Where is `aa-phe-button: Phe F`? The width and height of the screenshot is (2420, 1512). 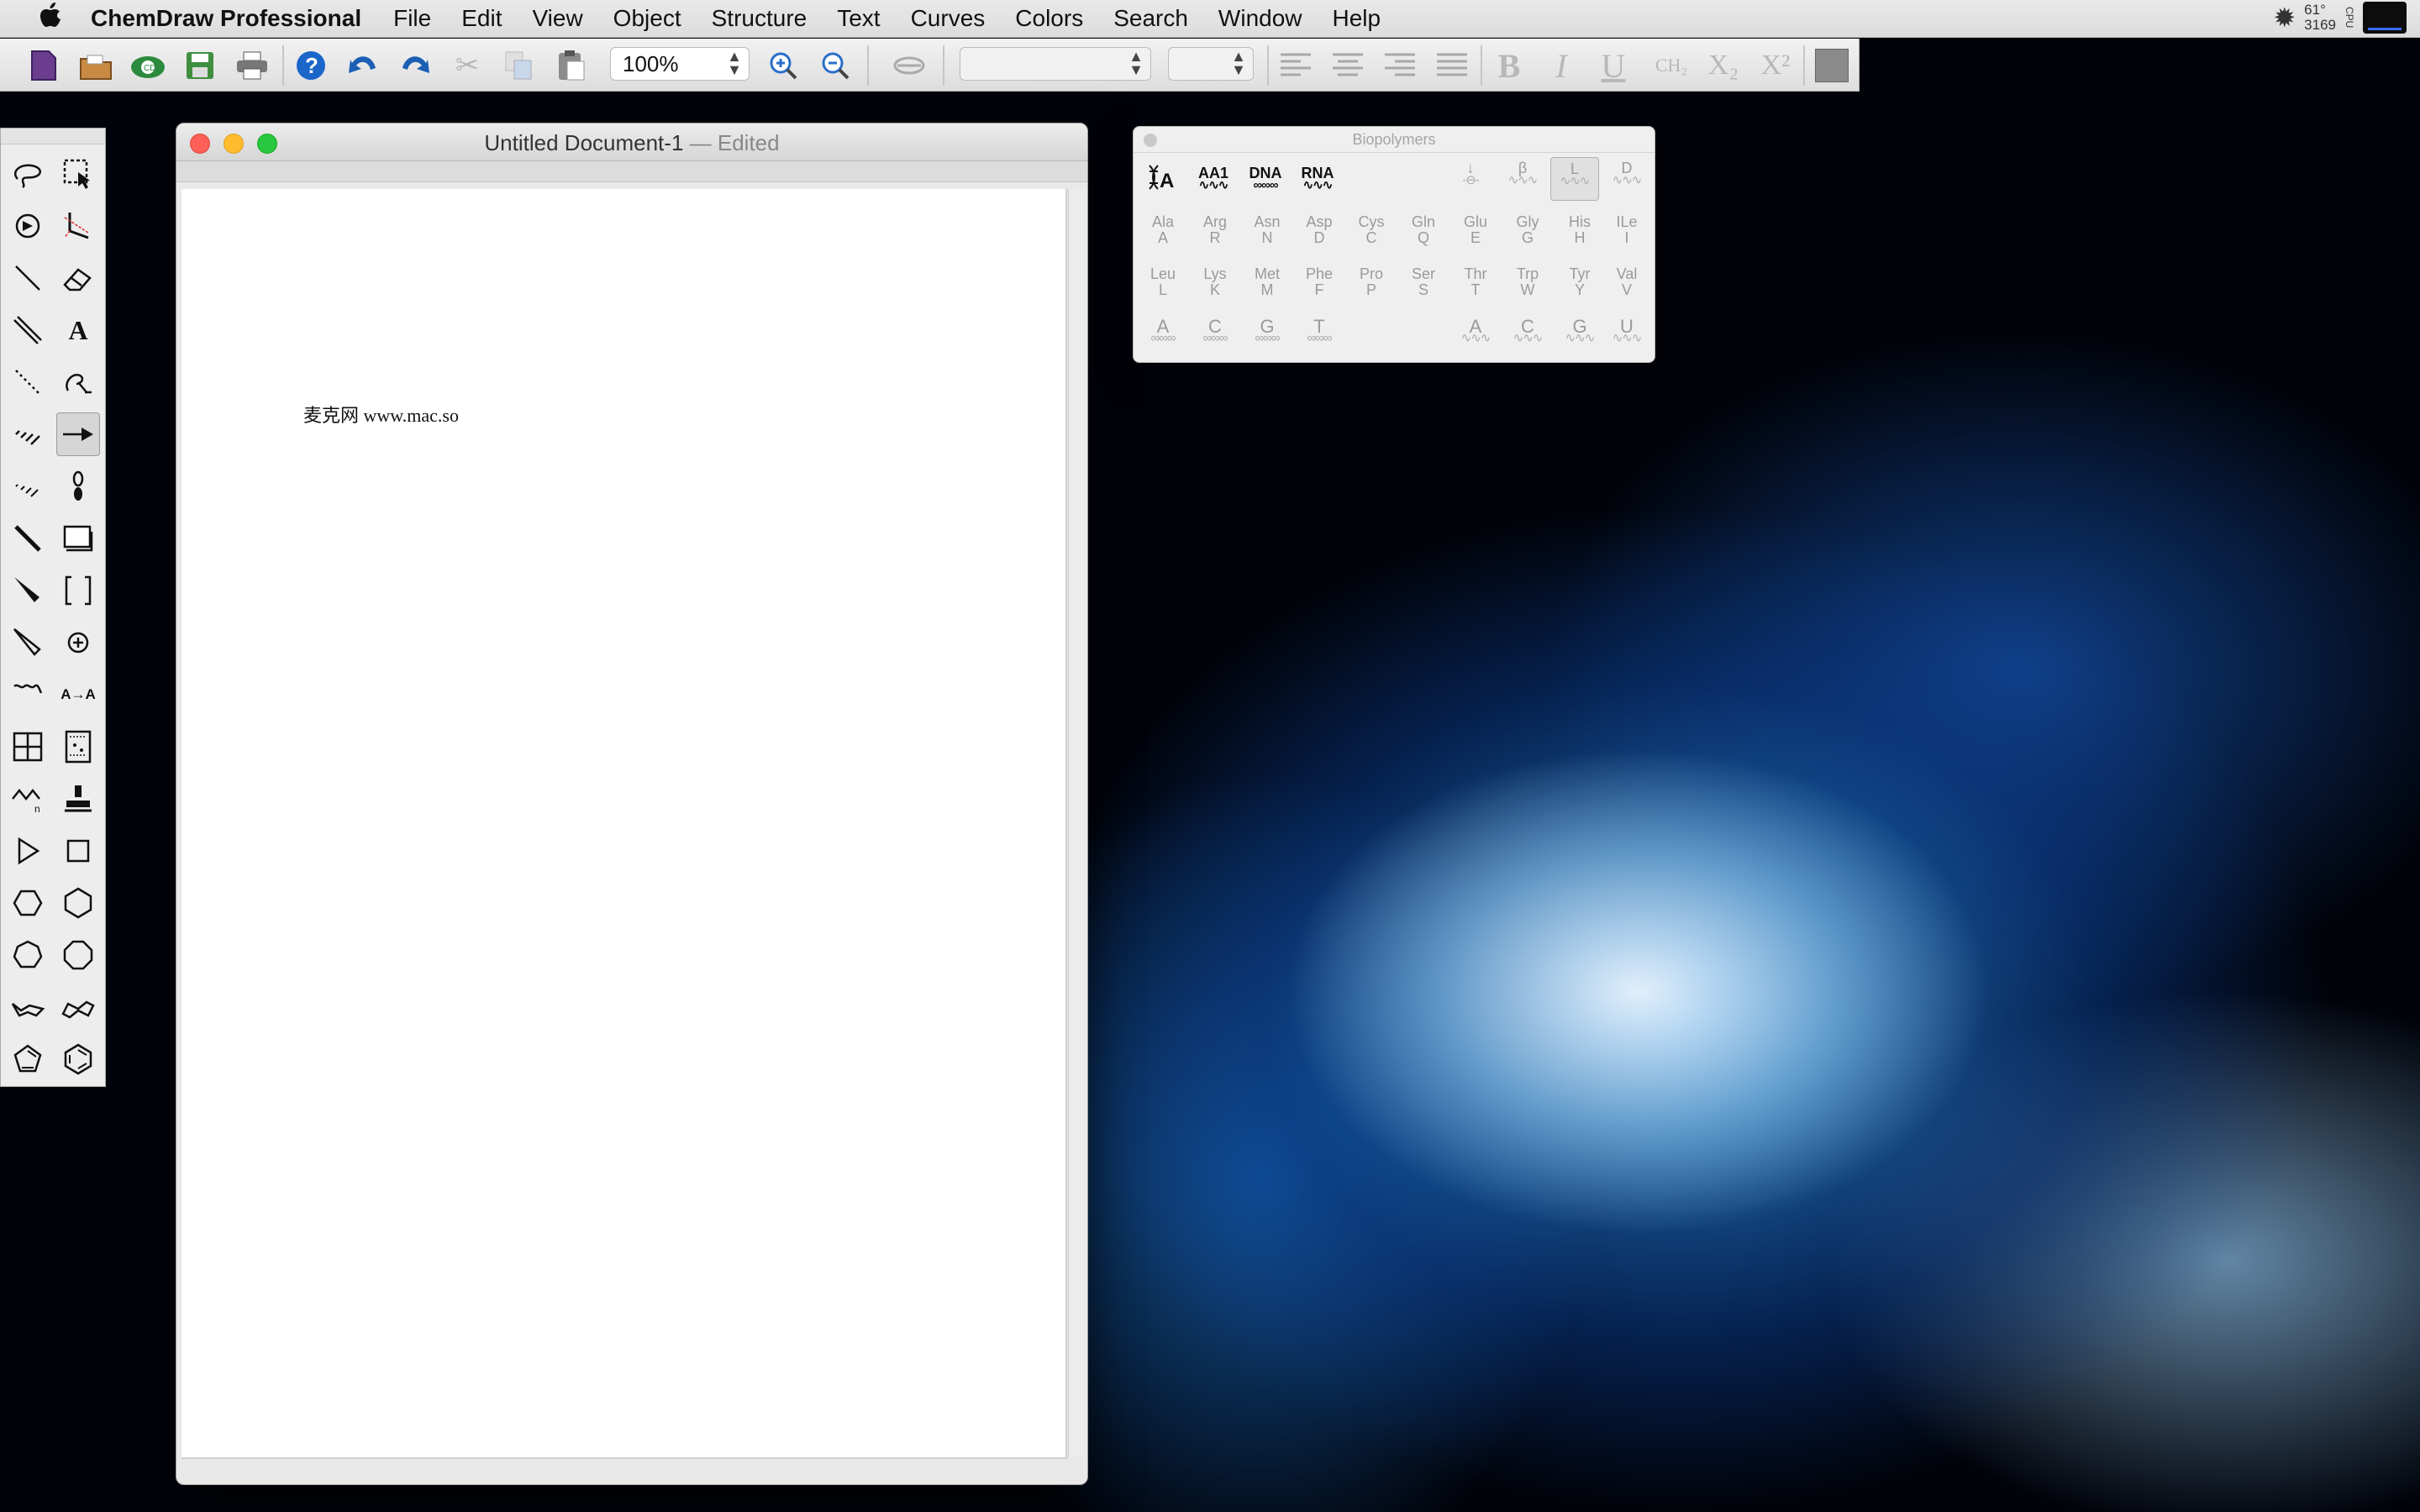 aa-phe-button: Phe F is located at coordinates (1319, 282).